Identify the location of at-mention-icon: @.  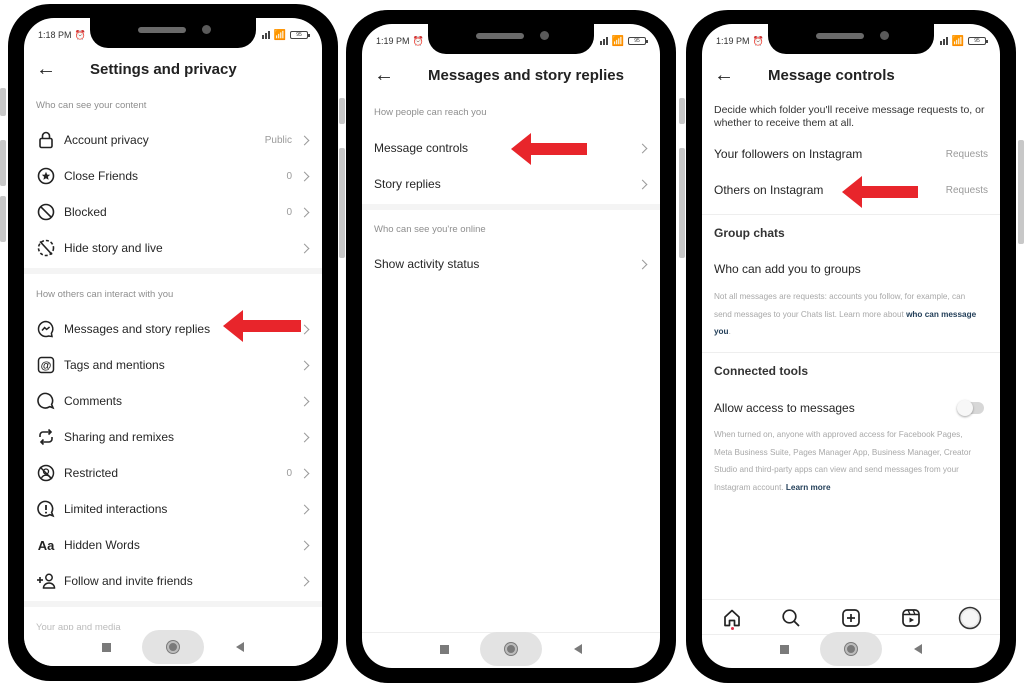
(46, 365).